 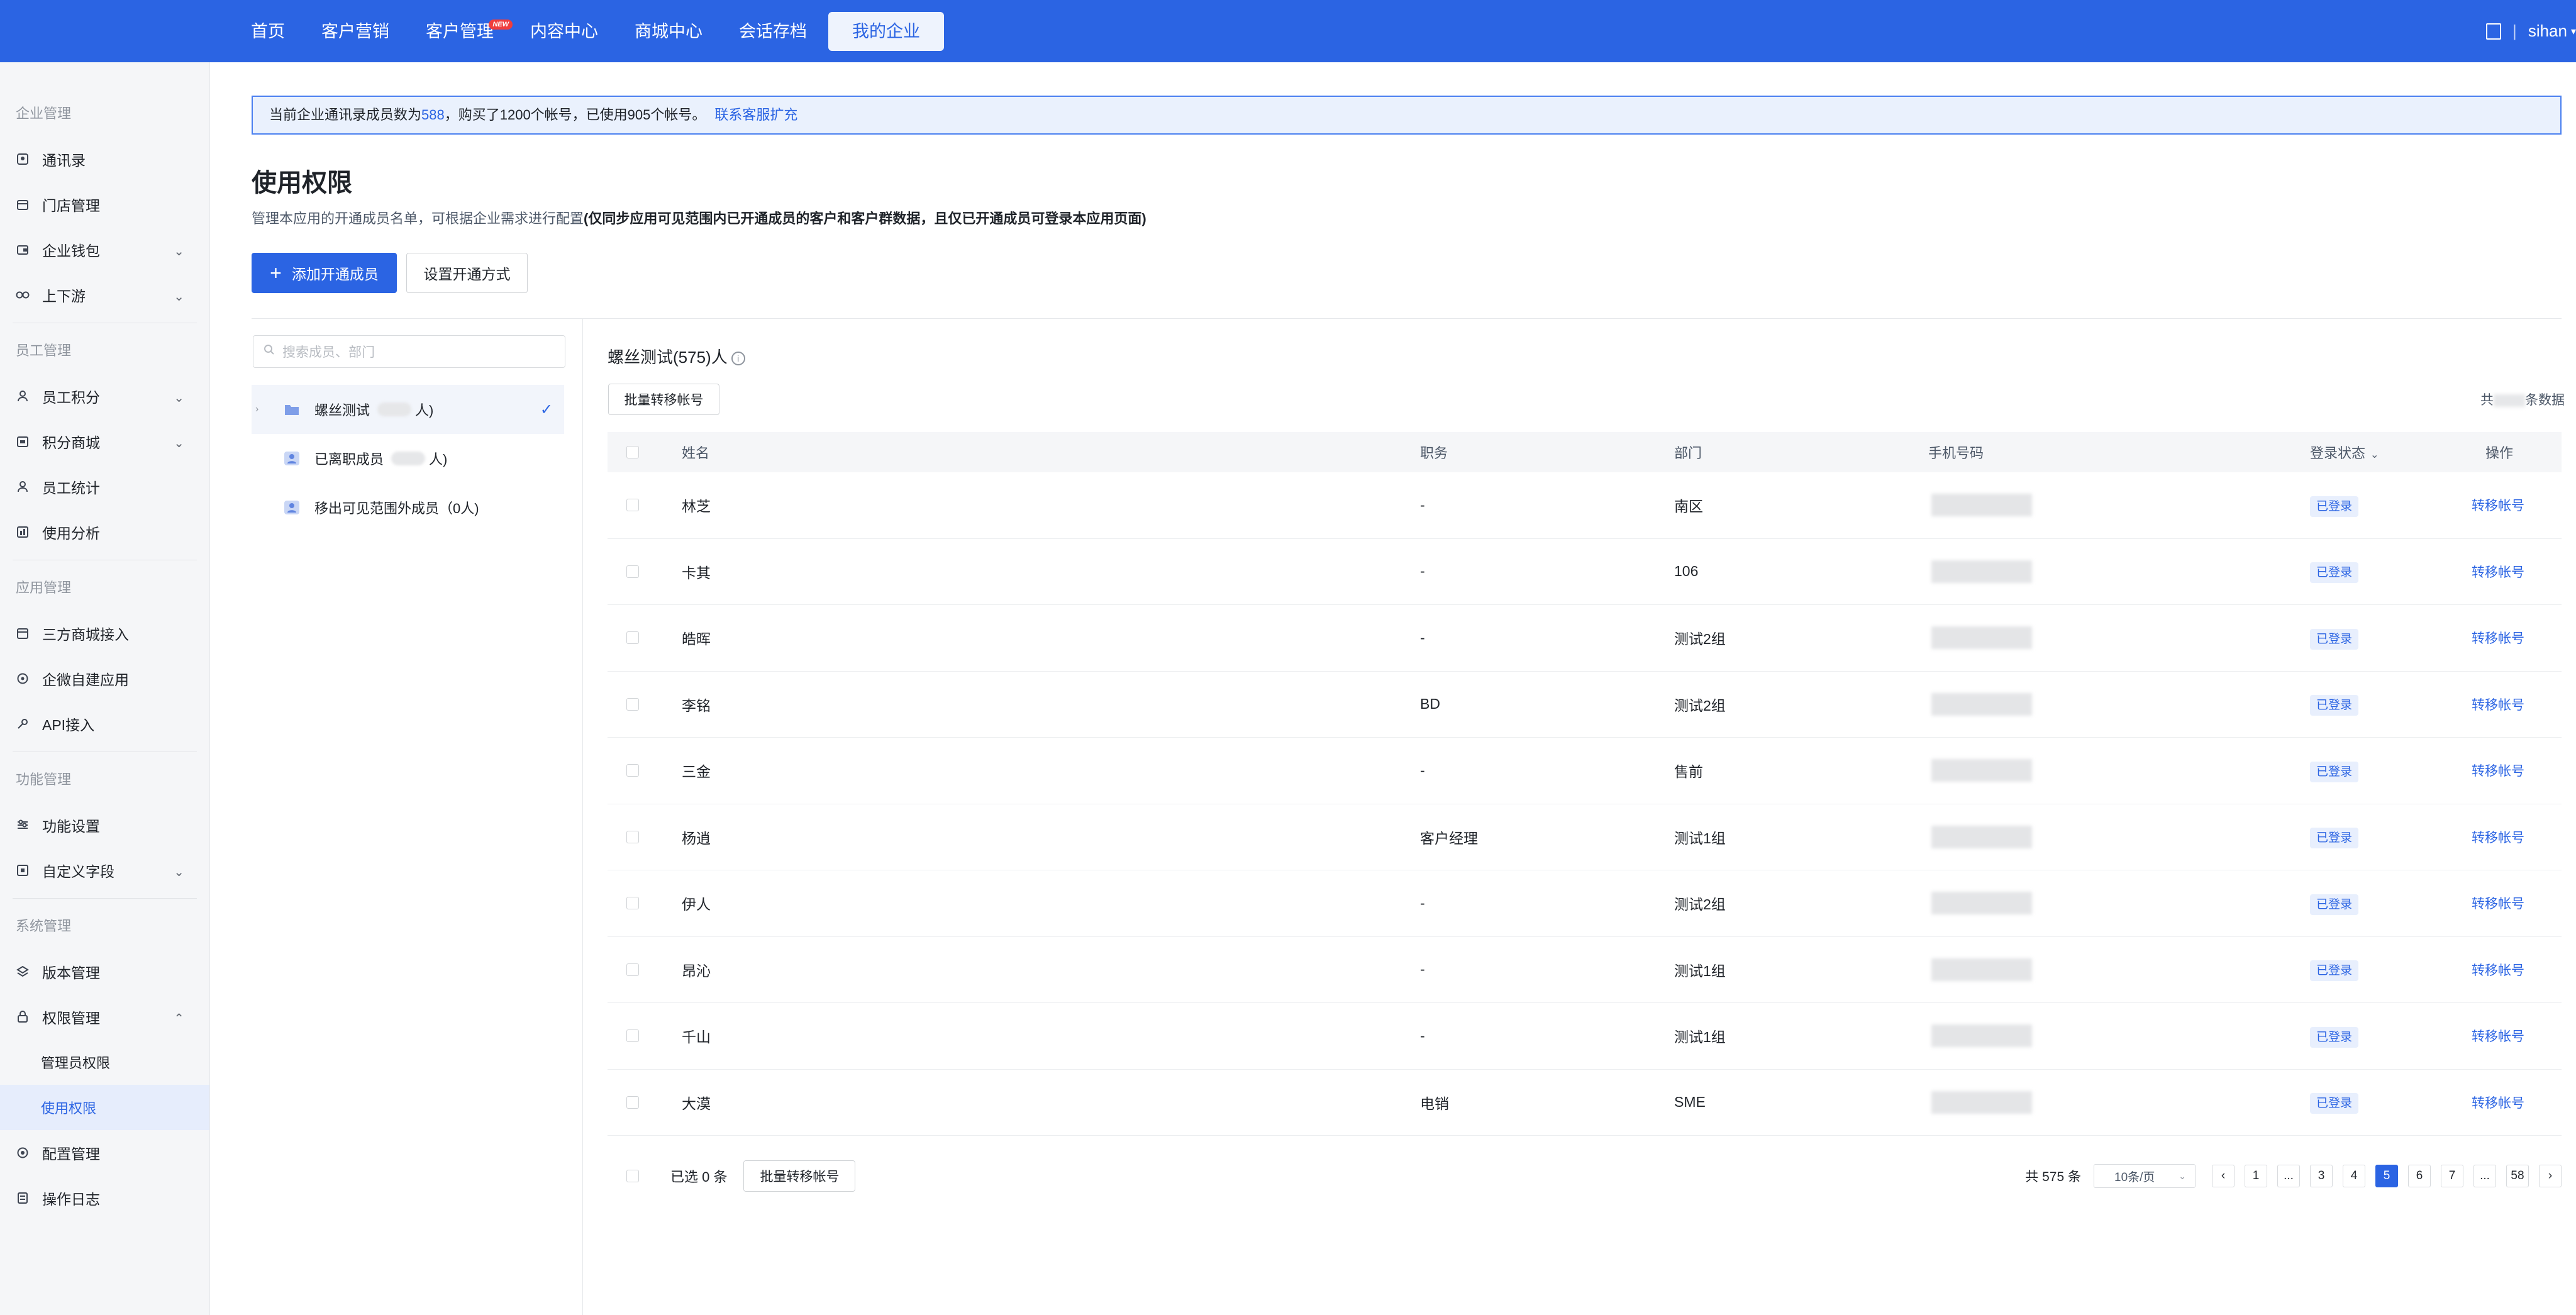 I want to click on table-row: 李铭 BD 测试2组 已登录 转移帐号, so click(x=1585, y=705).